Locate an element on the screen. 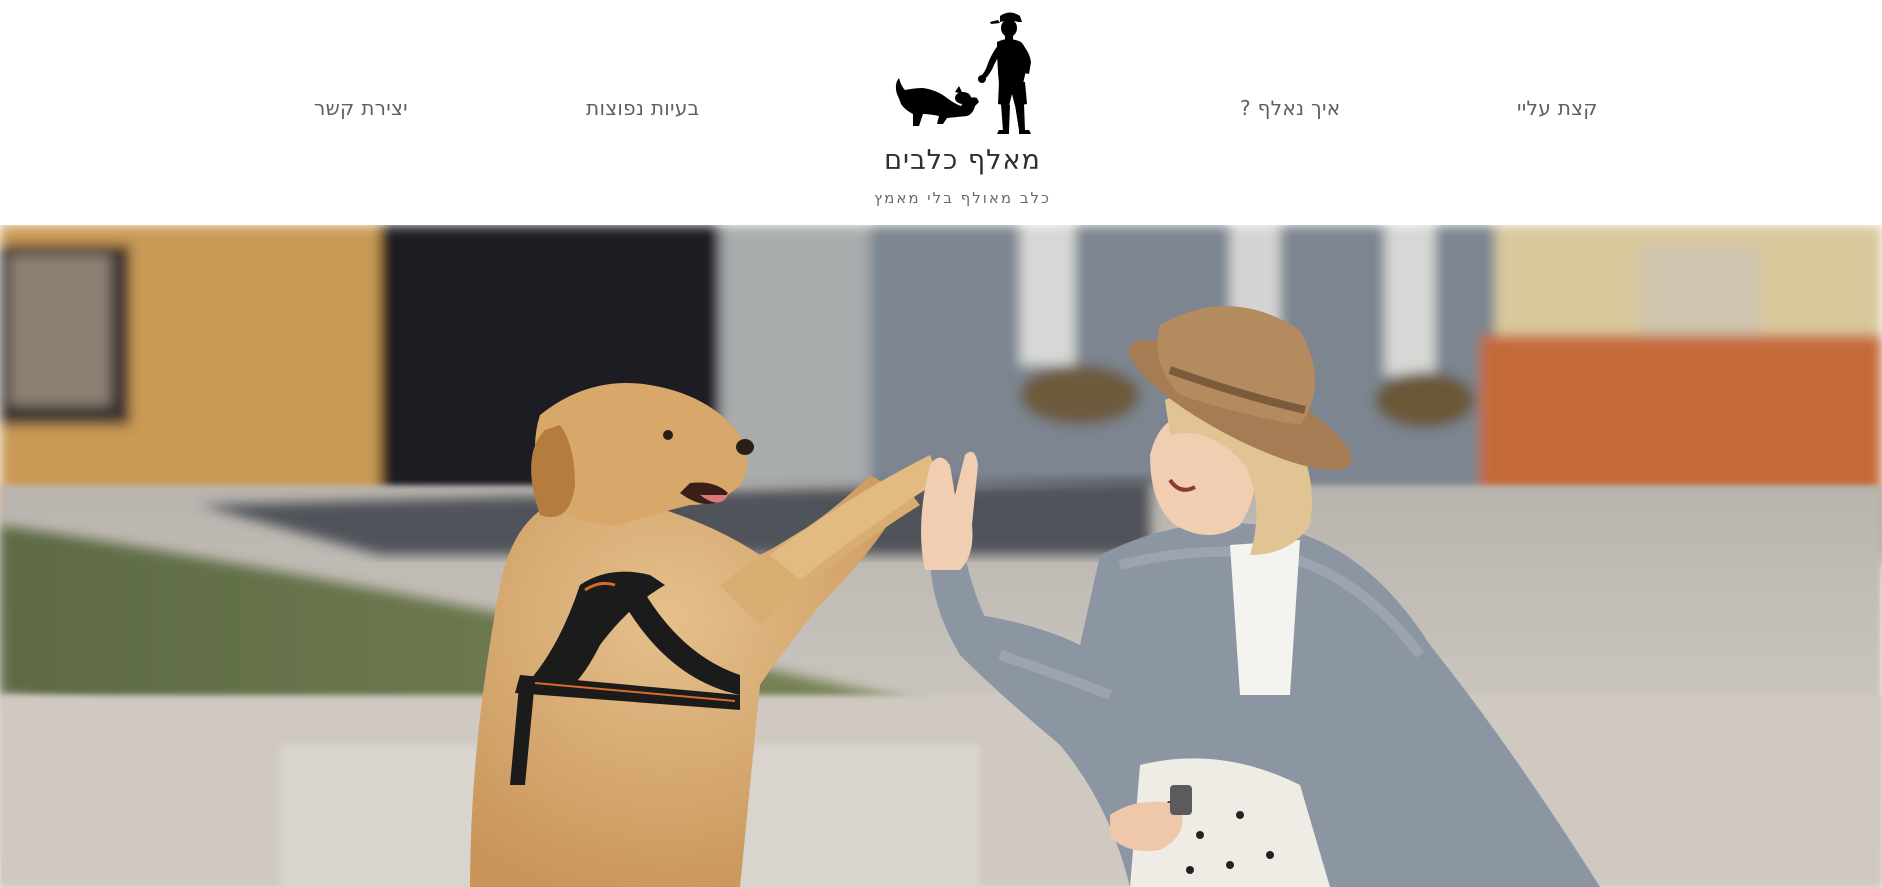 The width and height of the screenshot is (1882, 887). nav-link-how-to-train: איך נאלף ? is located at coordinates (1290, 108).